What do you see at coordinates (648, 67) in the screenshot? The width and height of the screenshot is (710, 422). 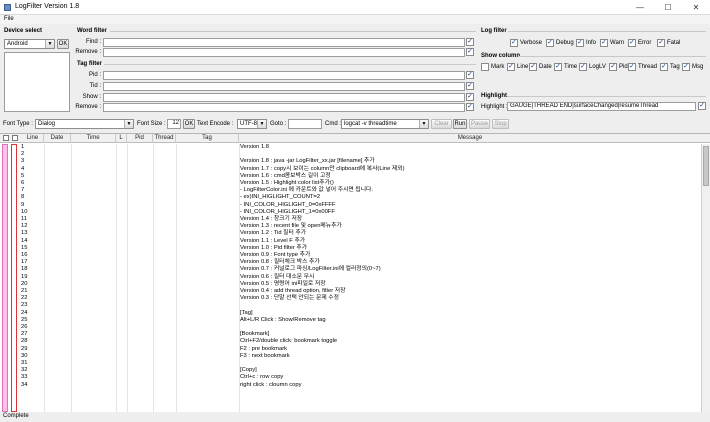 I see `show-column-thread-label: Thread` at bounding box center [648, 67].